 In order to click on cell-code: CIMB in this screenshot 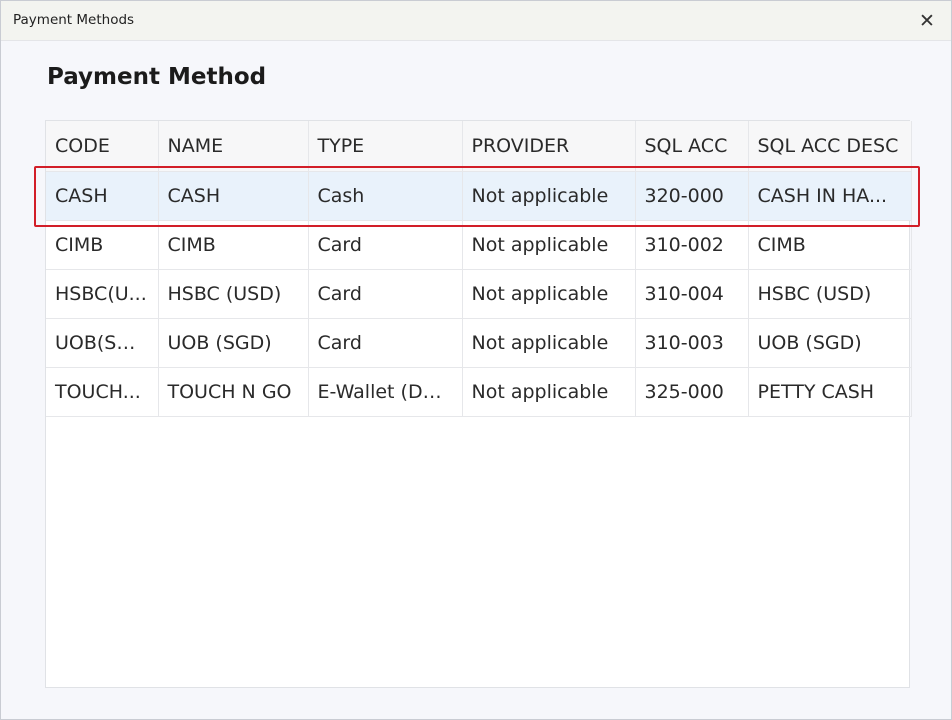, I will do `click(102, 245)`.